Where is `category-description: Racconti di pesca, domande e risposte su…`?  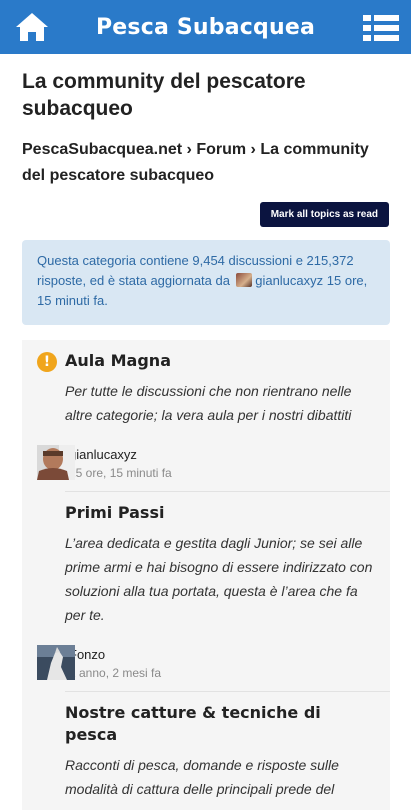
category-description: Racconti di pesca, domande e risposte su… is located at coordinates (202, 777).